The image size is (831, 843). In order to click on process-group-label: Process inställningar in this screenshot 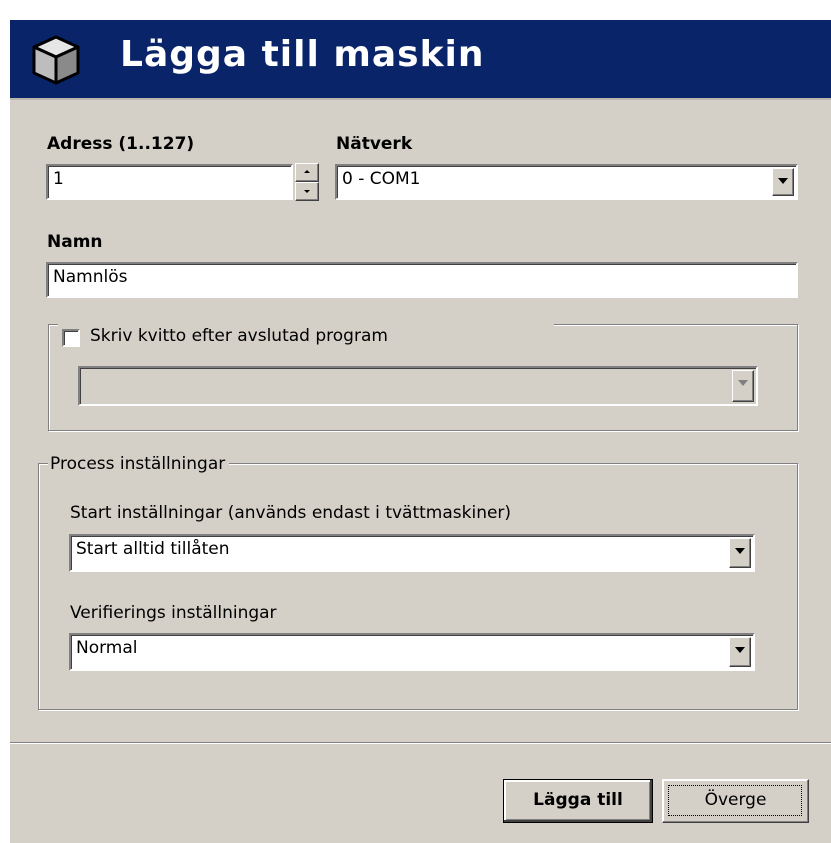, I will do `click(139, 464)`.